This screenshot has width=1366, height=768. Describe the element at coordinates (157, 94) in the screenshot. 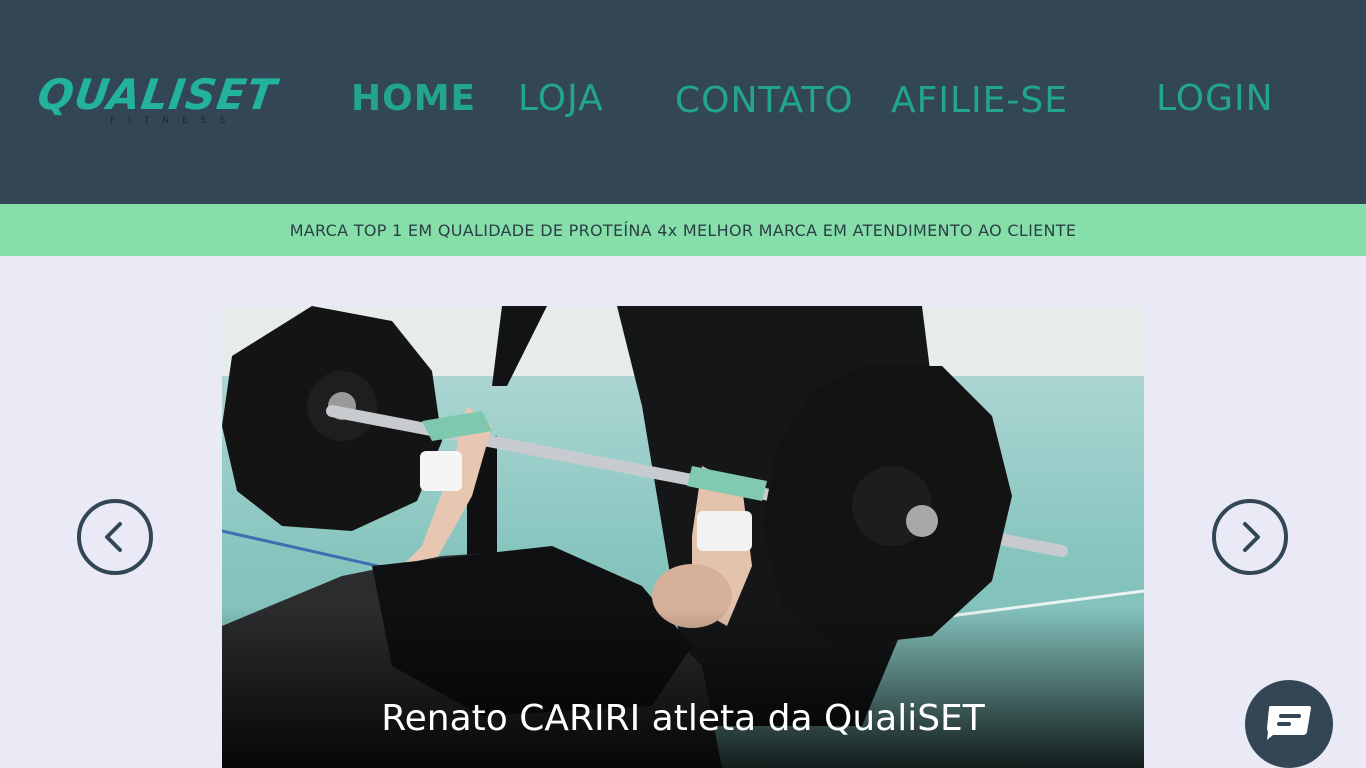

I see `logo-wordmark: QUALISET` at that location.